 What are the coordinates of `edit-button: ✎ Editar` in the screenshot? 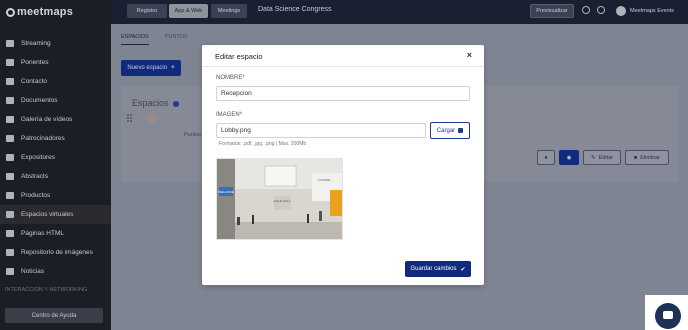 It's located at (602, 157).